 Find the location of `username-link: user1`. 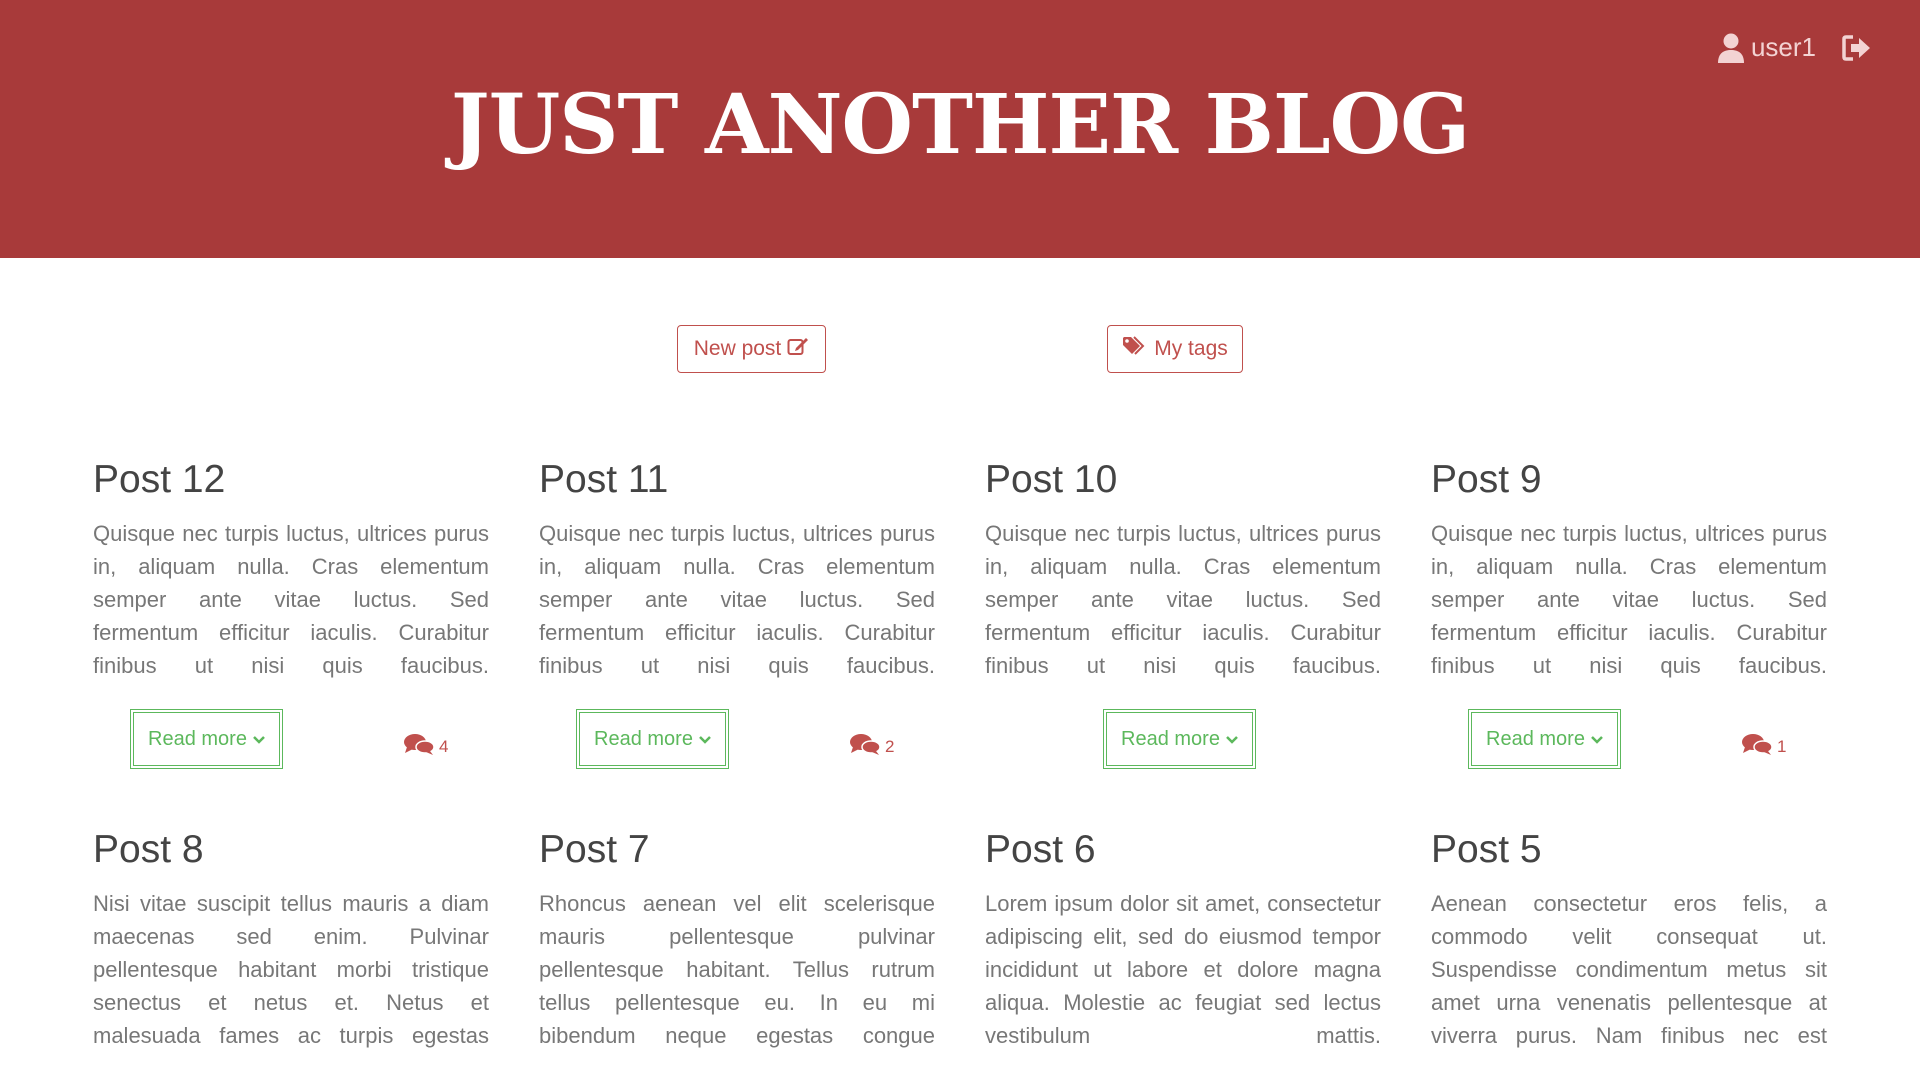

username-link: user1 is located at coordinates (1783, 47).